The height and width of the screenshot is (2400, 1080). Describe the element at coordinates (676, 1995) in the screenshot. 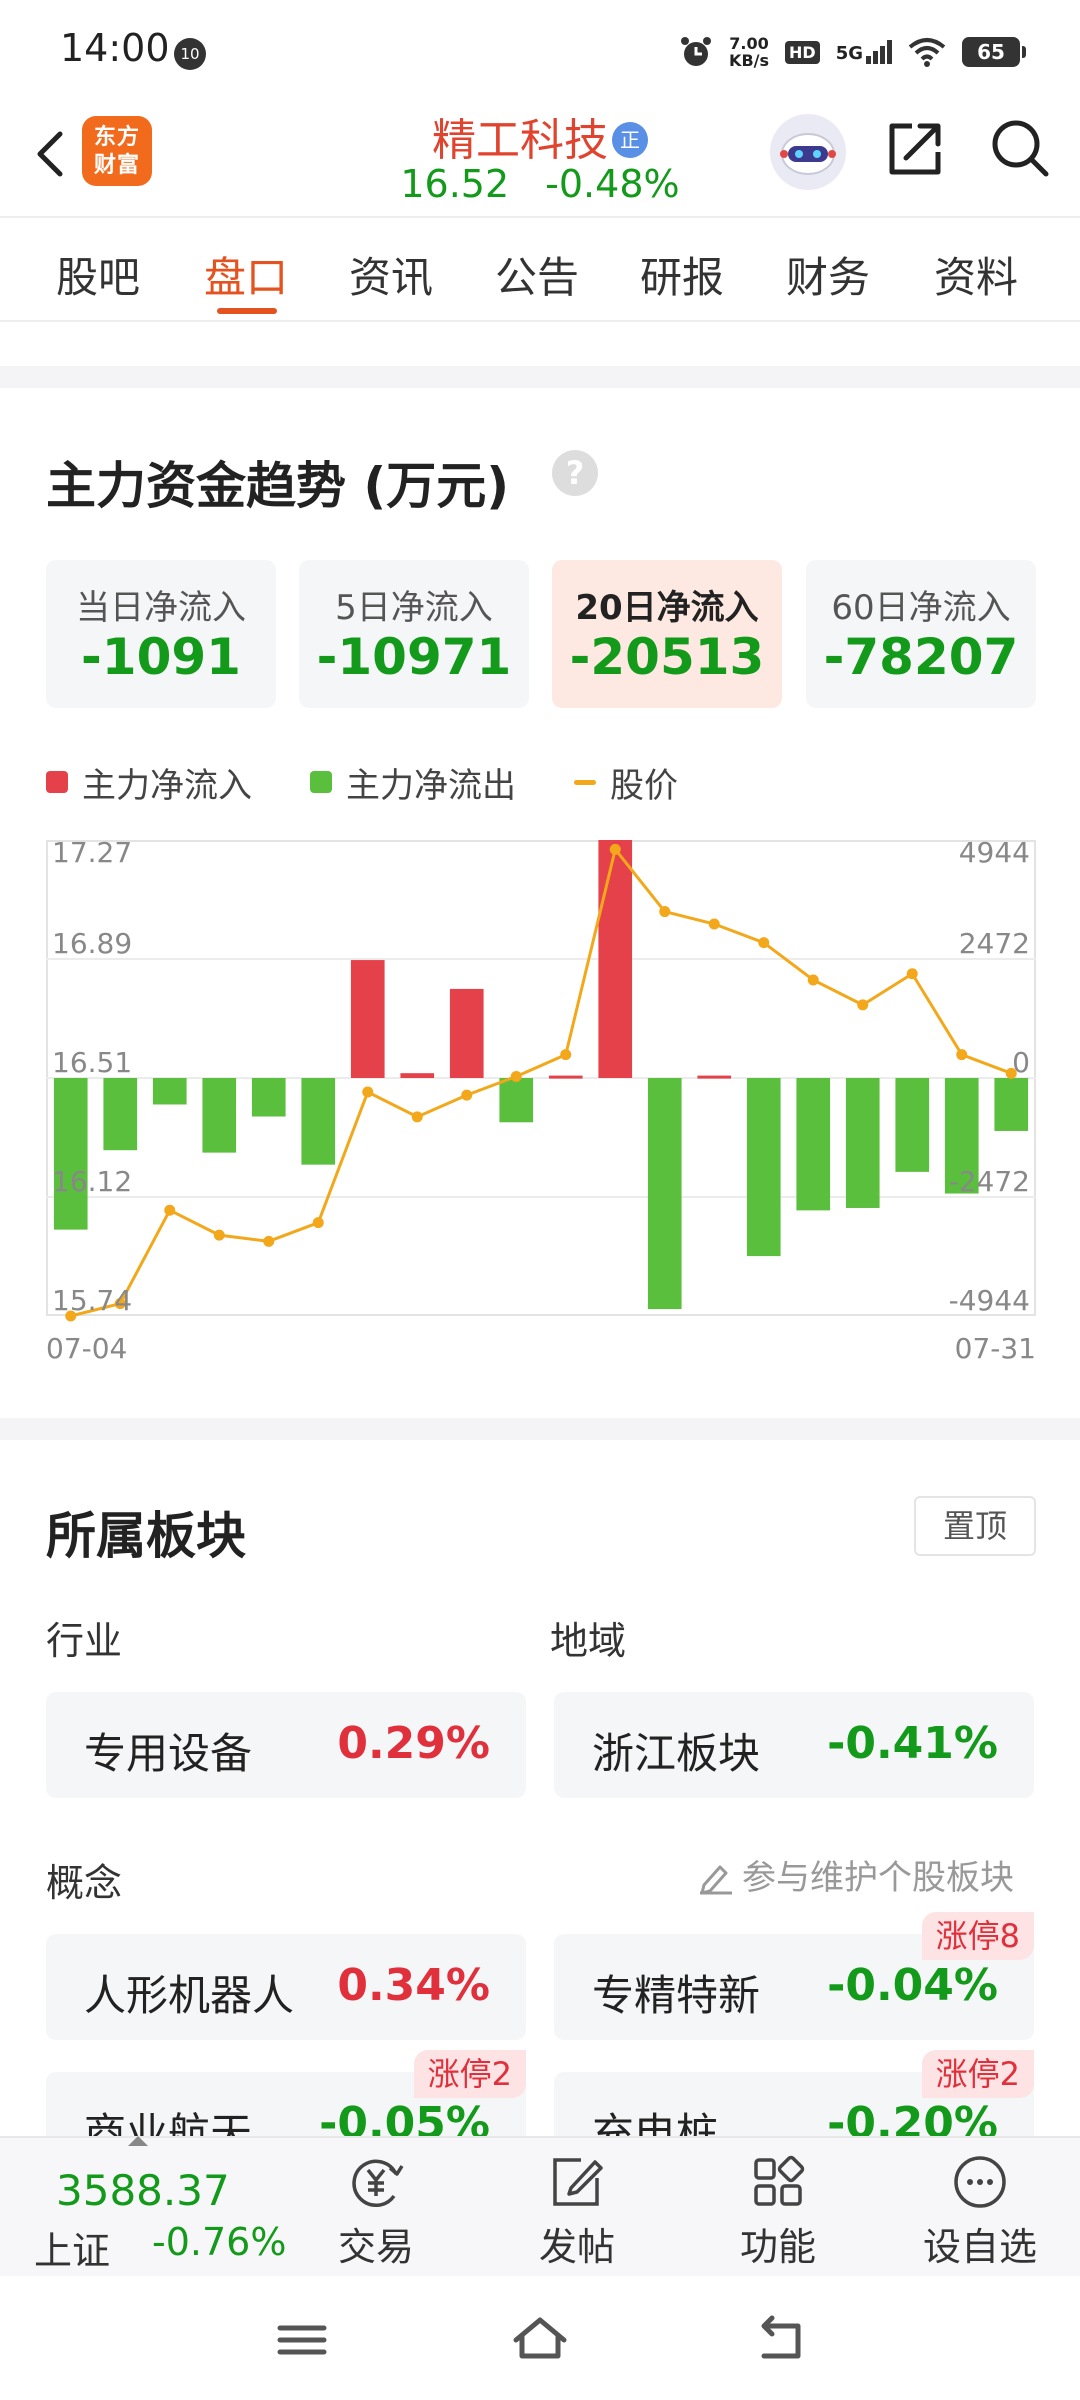

I see `sector-name: 专精特新` at that location.